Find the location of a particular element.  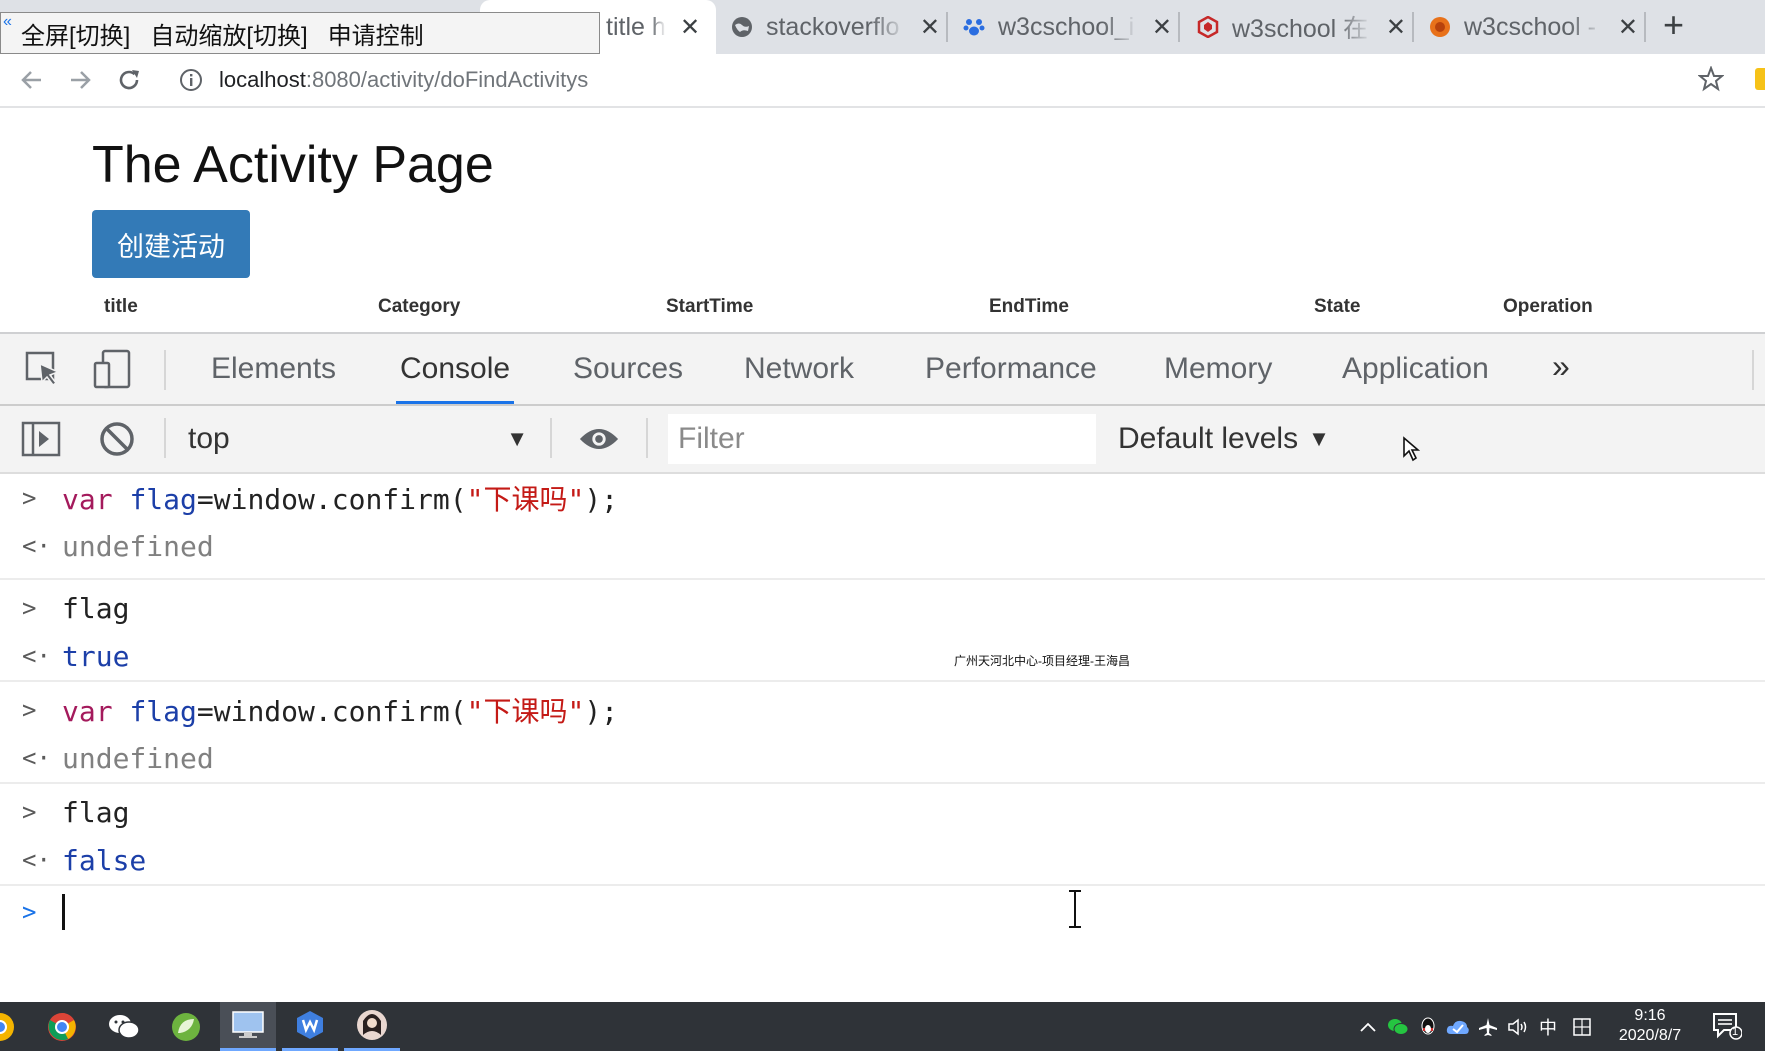

context-selector: top ▼ is located at coordinates (358, 439).